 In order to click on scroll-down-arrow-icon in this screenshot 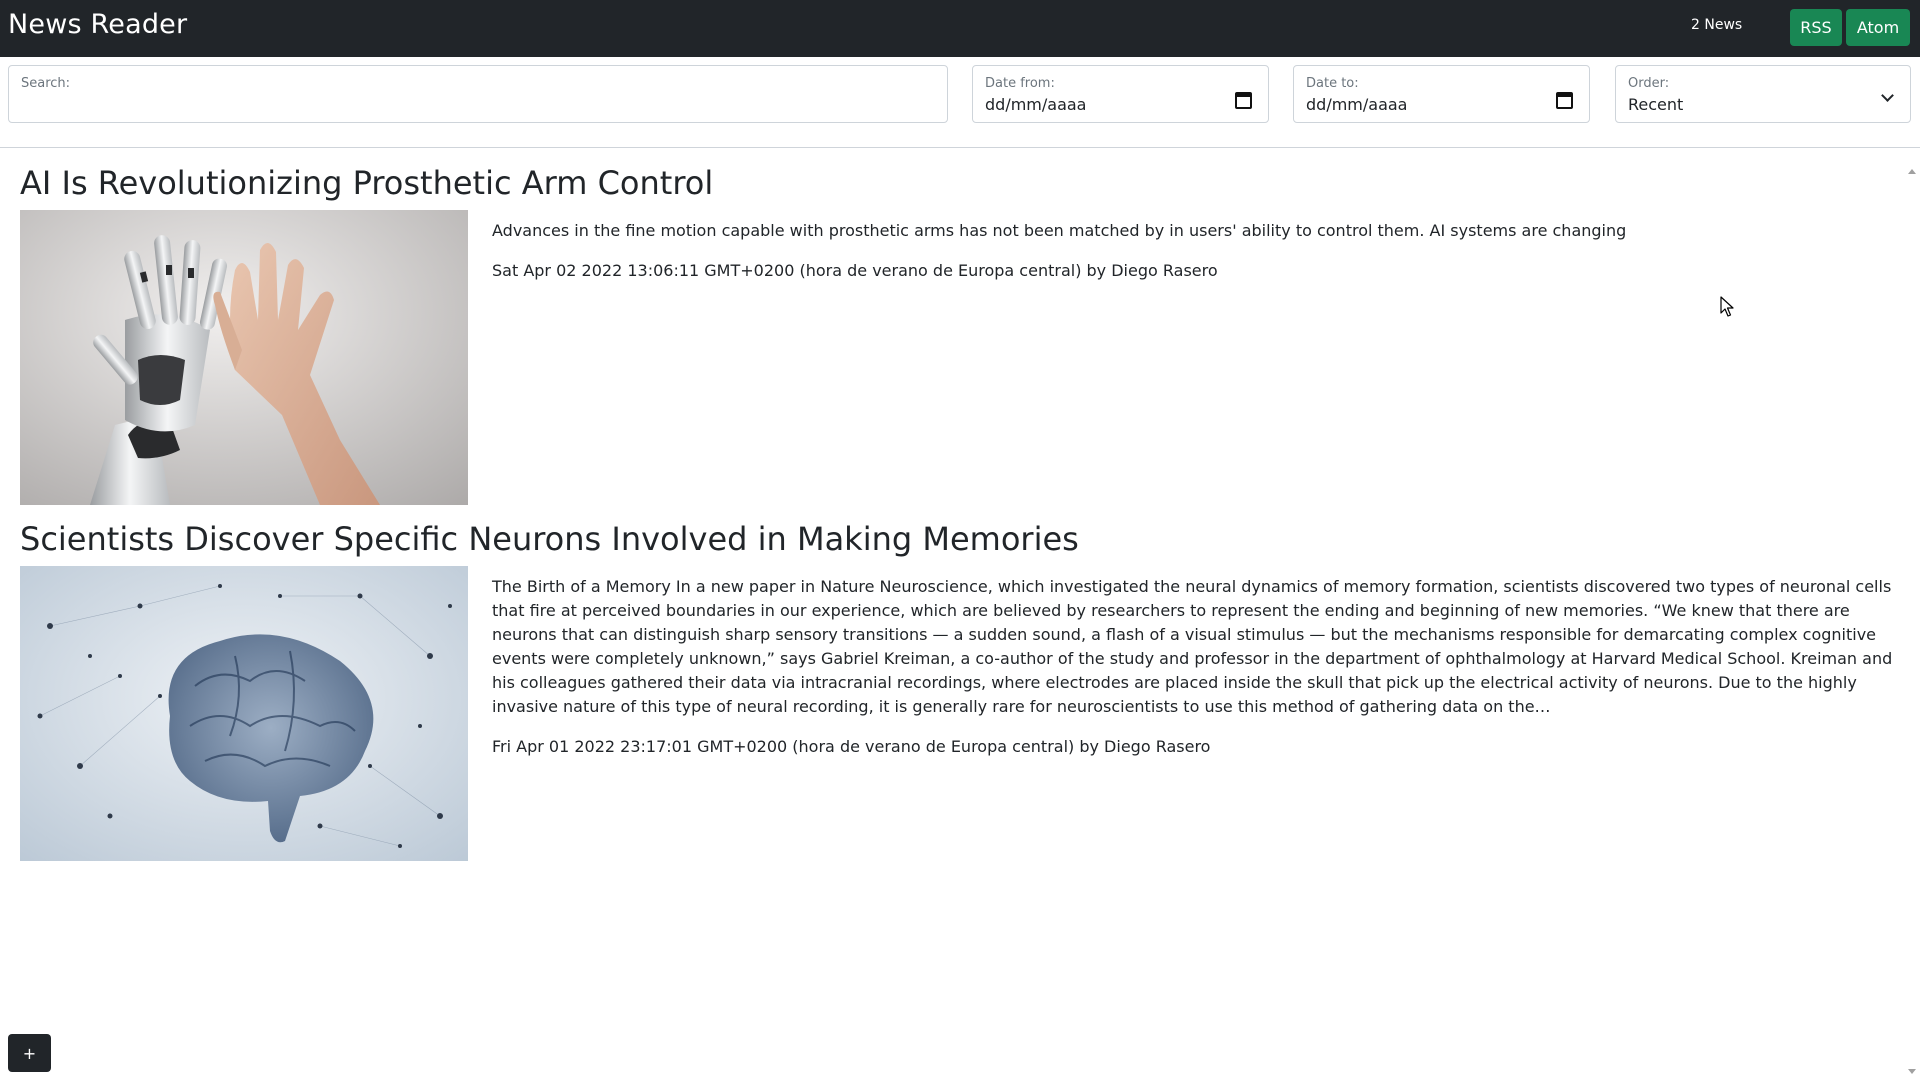, I will do `click(1912, 1071)`.